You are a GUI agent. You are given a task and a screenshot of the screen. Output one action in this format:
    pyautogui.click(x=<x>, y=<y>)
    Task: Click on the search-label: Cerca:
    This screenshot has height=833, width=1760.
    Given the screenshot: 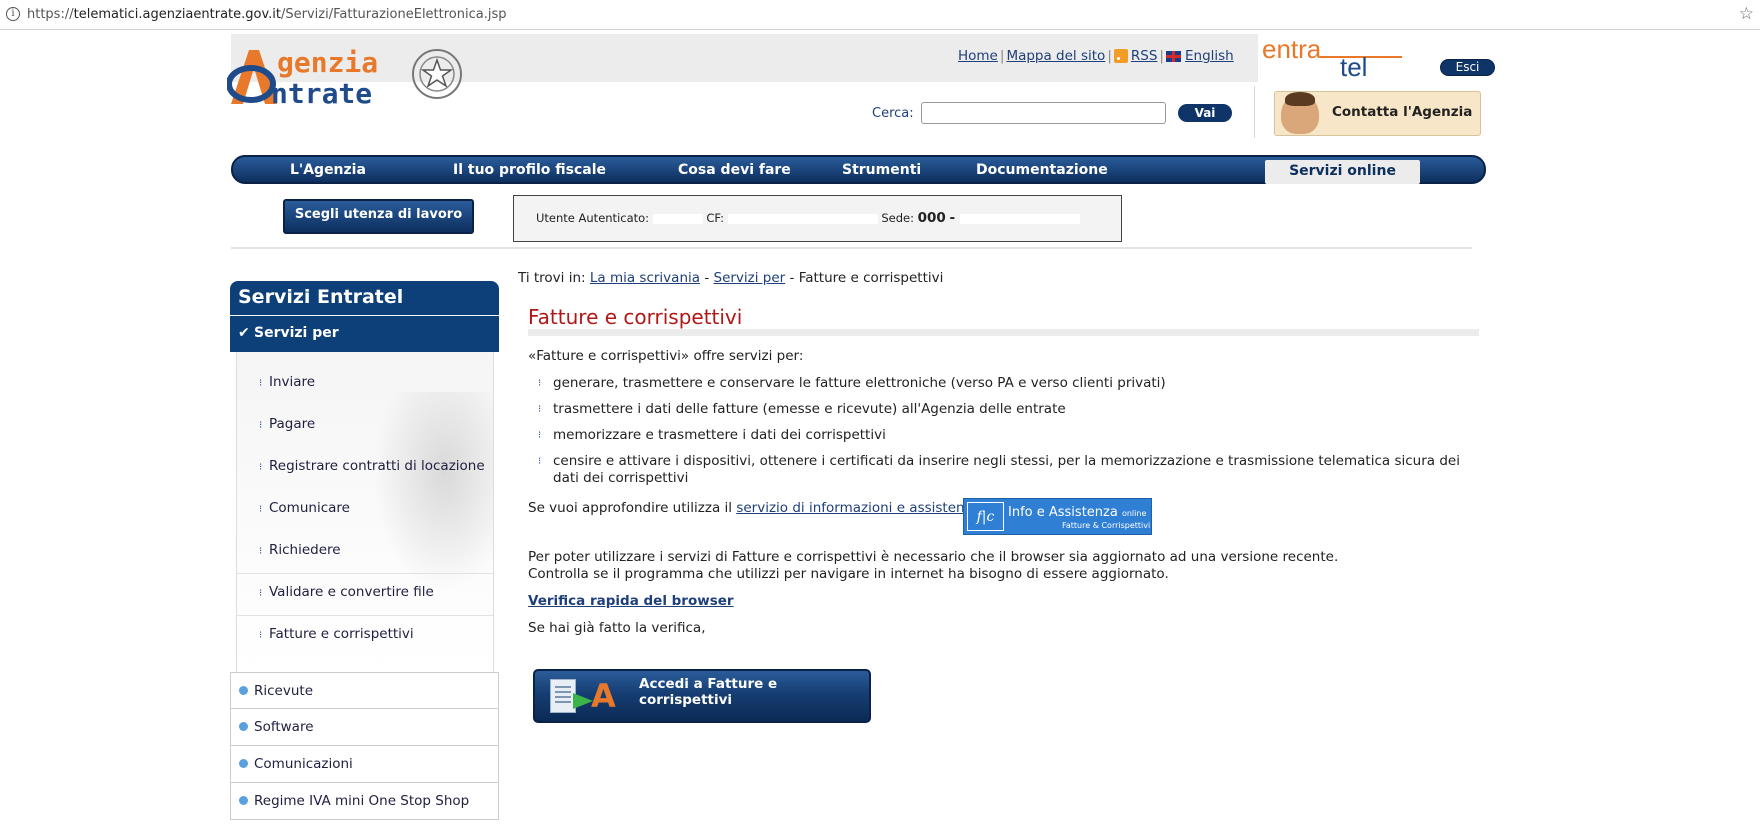 What is the action you would take?
    pyautogui.click(x=893, y=113)
    